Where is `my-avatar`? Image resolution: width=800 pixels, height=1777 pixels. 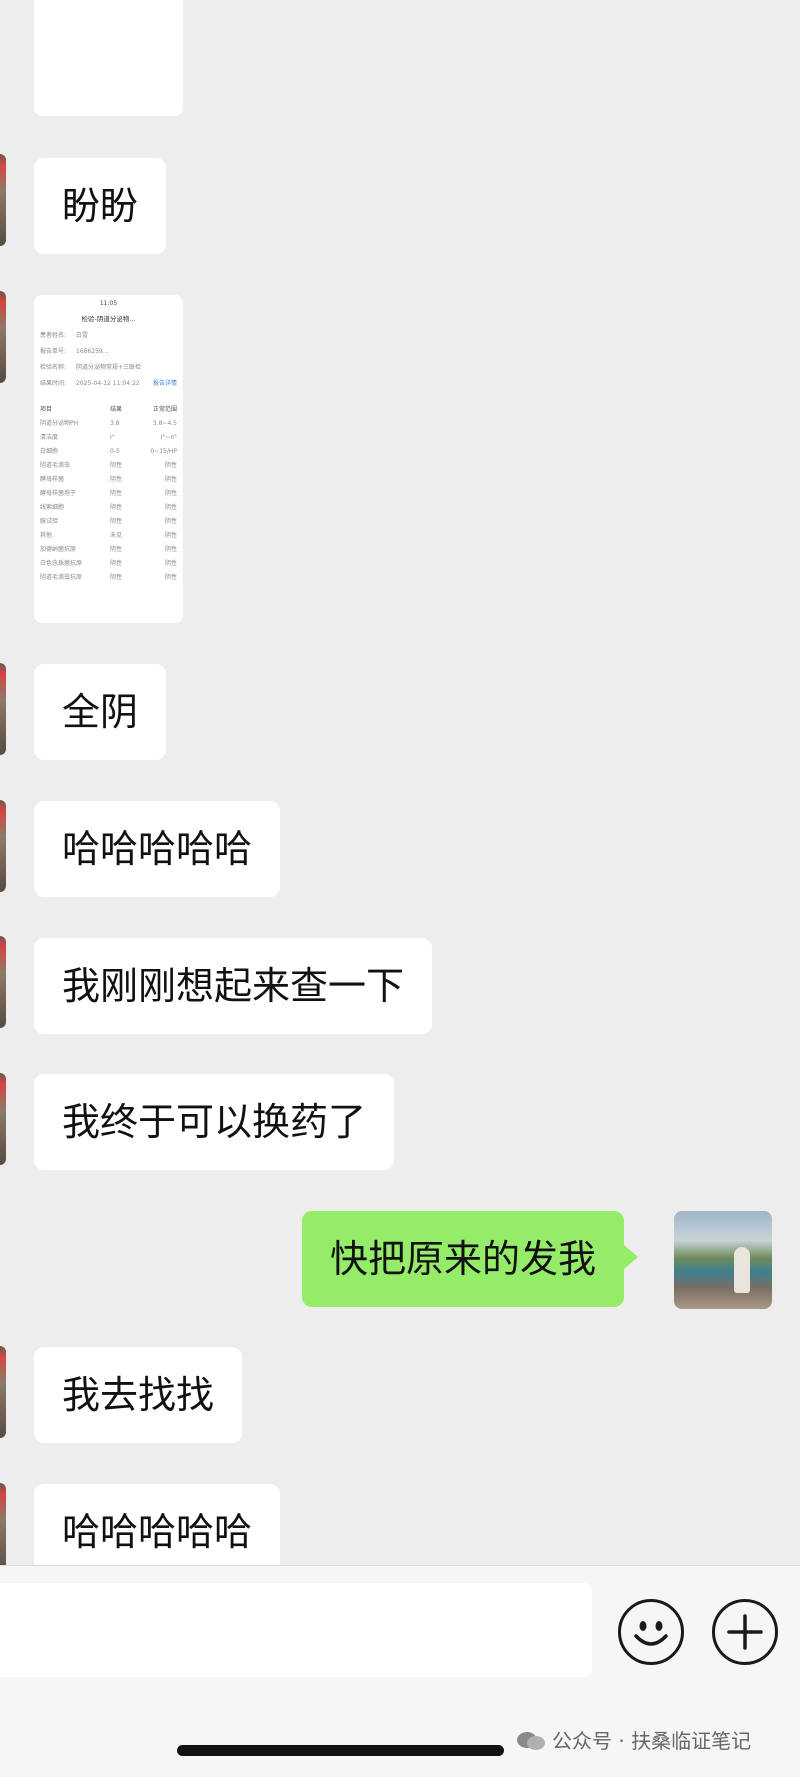 my-avatar is located at coordinates (723, 1260).